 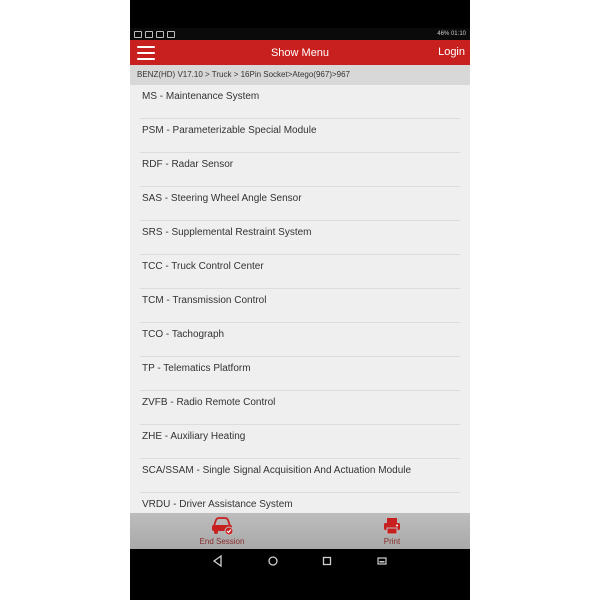 What do you see at coordinates (273, 561) in the screenshot?
I see `home-circle-icon` at bounding box center [273, 561].